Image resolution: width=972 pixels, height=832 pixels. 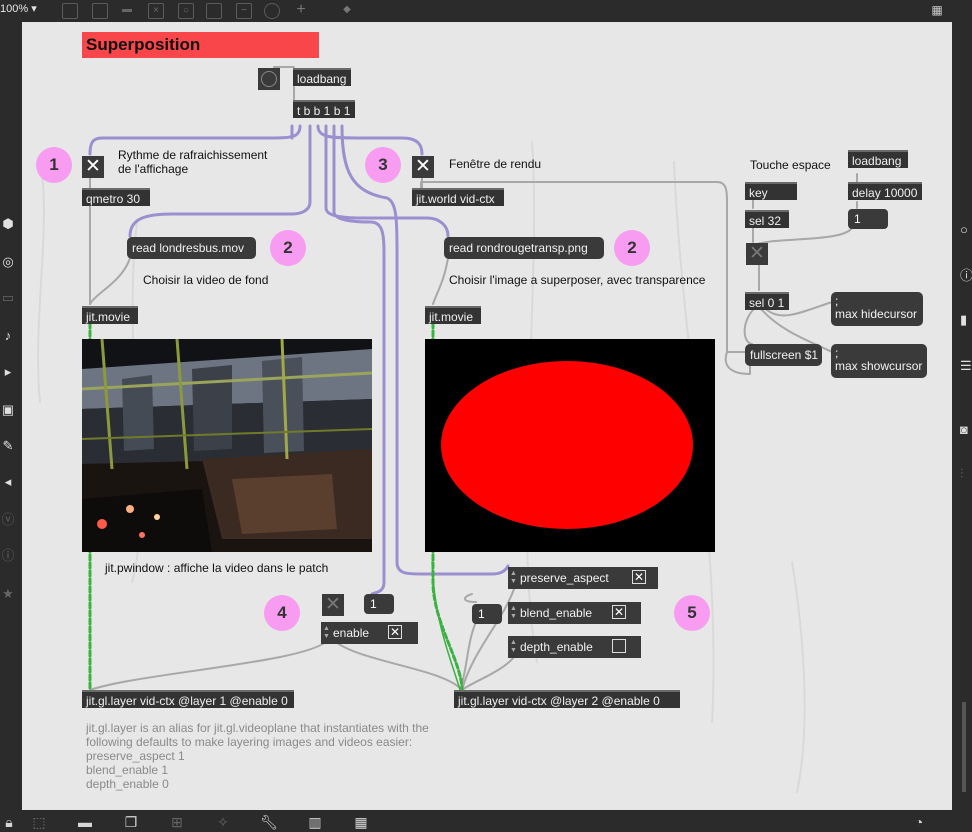 What do you see at coordinates (486, 821) in the screenshot?
I see `bottom-toolbar: 🔒︎ ⬚ ▬ ❐ ⊞ ✧ 🔧︎ ▥ ▦ ◔` at bounding box center [486, 821].